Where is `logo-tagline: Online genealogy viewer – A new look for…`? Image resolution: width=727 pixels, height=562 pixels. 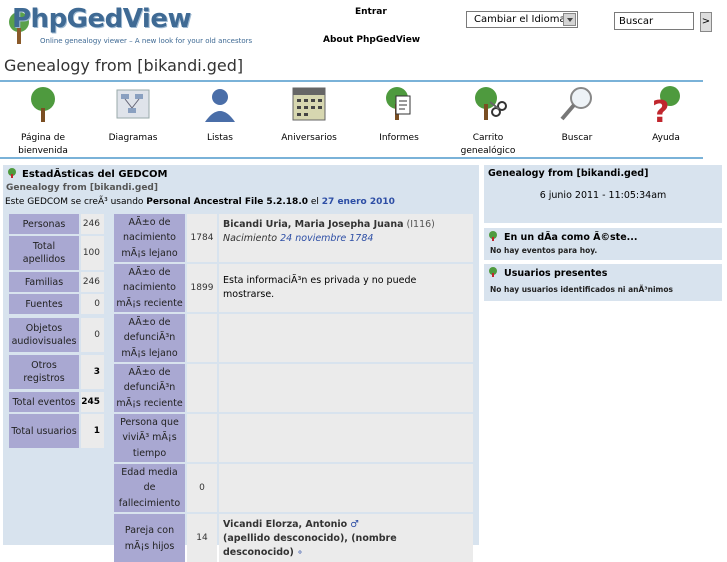
logo-tagline: Online genealogy viewer – A new look for… is located at coordinates (146, 41).